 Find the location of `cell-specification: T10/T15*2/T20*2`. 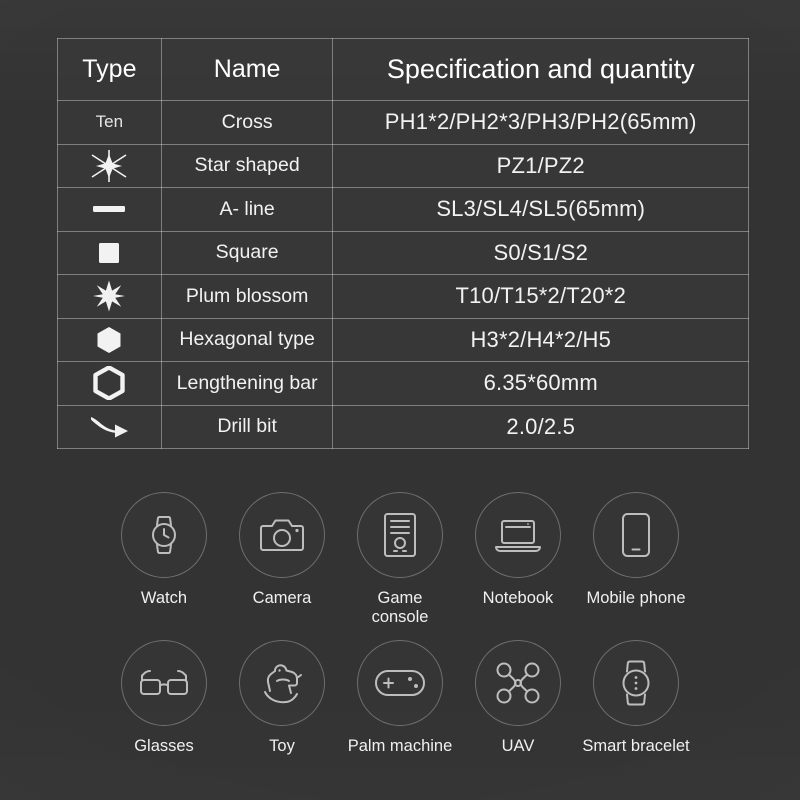

cell-specification: T10/T15*2/T20*2 is located at coordinates (540, 296).